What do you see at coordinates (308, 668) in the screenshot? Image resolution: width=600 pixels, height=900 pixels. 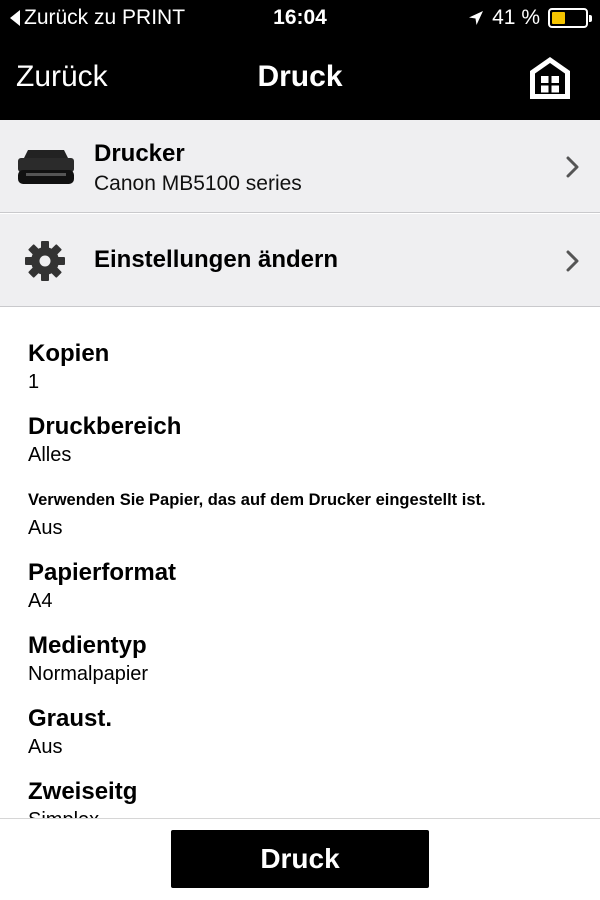 I see `setting-media-type: Medientyp Normalpapier` at bounding box center [308, 668].